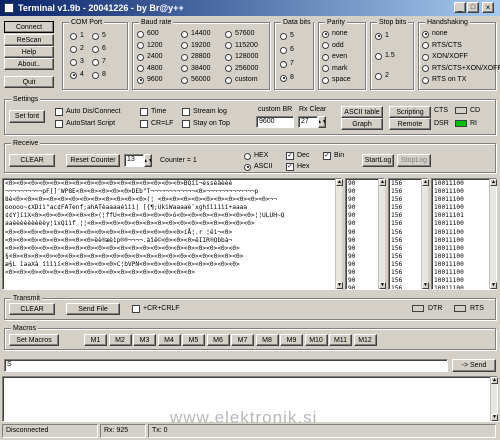  What do you see at coordinates (414, 160) in the screenshot?
I see `stop-log-button: StopLog` at bounding box center [414, 160].